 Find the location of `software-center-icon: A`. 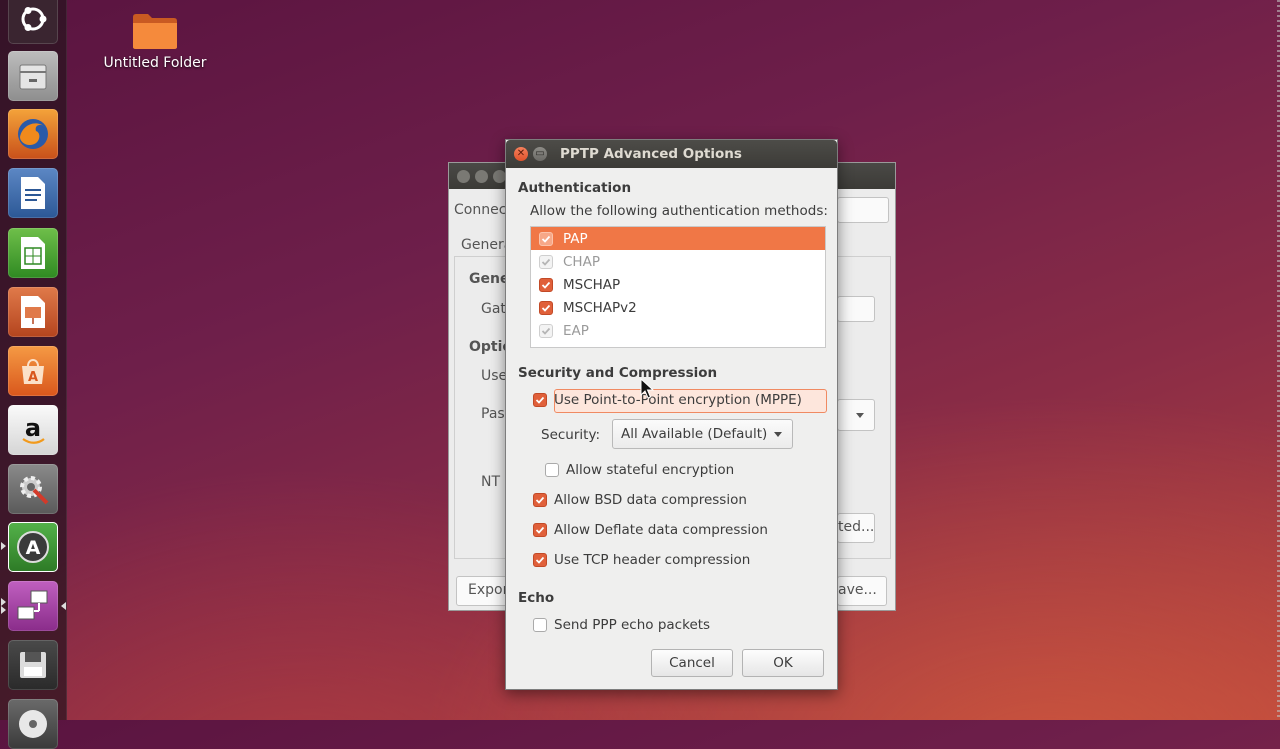

software-center-icon: A is located at coordinates (33, 371).